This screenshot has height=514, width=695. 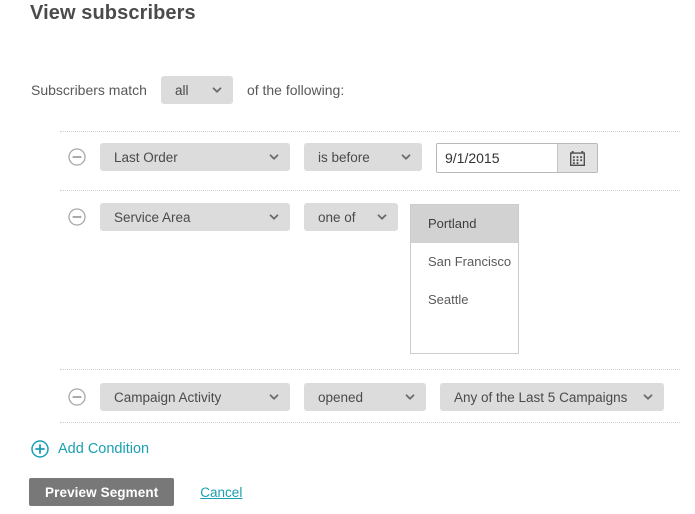 I want to click on add-condition-button: Add Condition, so click(x=90, y=449).